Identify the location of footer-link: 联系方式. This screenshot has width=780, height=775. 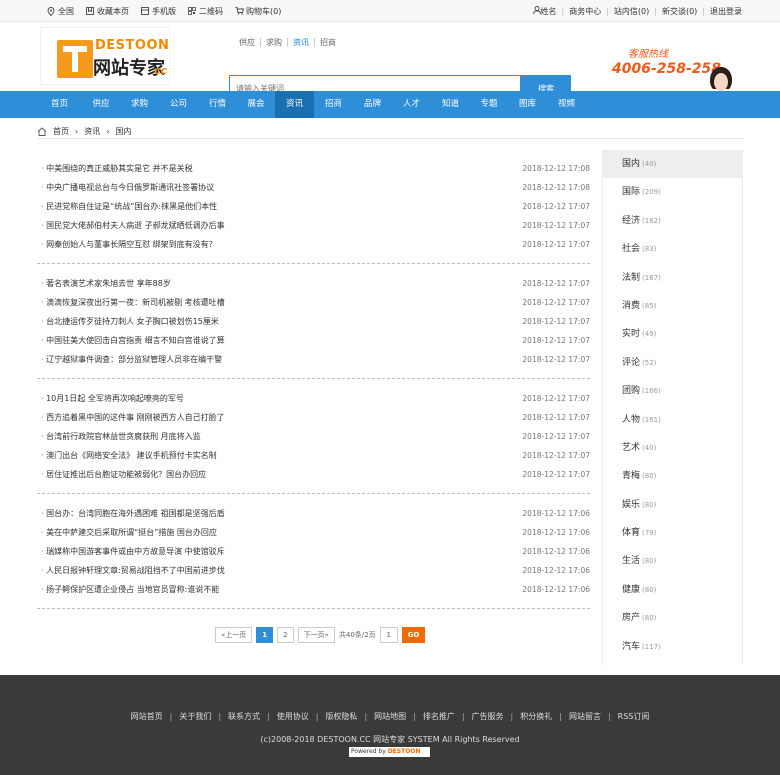
(244, 716).